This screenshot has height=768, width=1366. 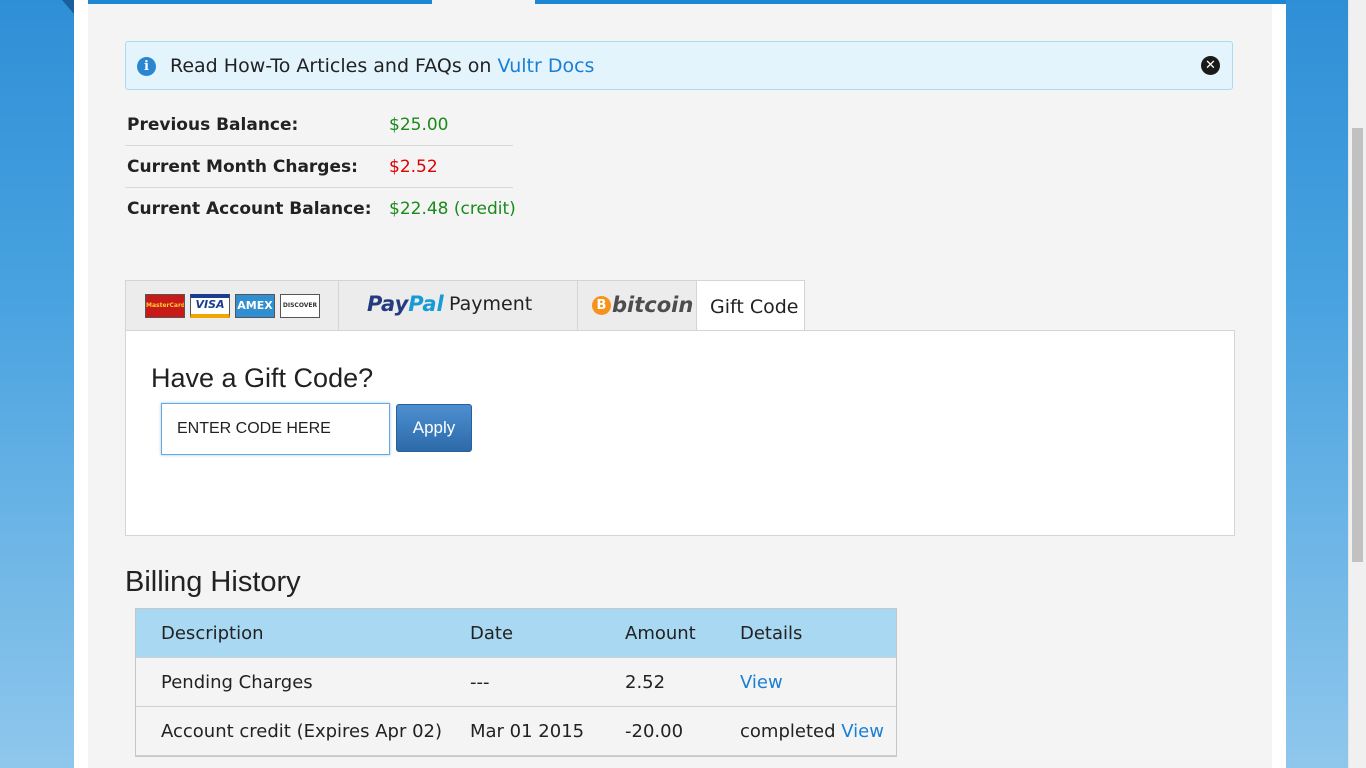 What do you see at coordinates (660, 633) in the screenshot?
I see `column-header: Amount` at bounding box center [660, 633].